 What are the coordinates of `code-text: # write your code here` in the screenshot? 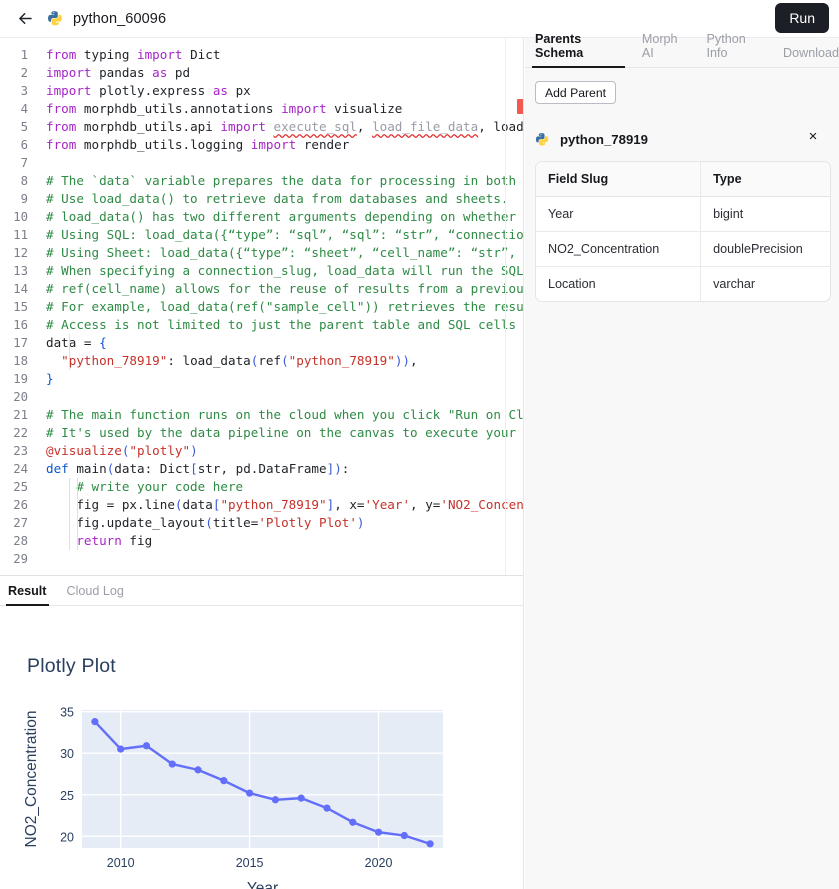 It's located at (145, 486).